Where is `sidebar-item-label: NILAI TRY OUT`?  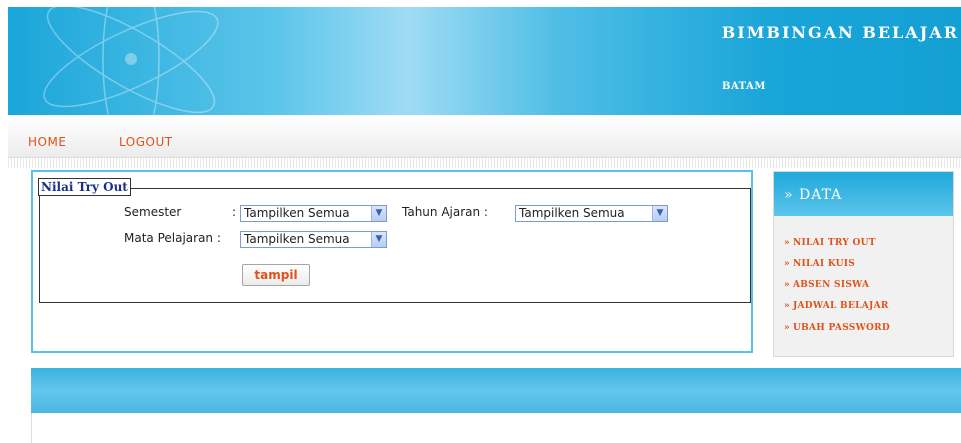
sidebar-item-label: NILAI TRY OUT is located at coordinates (834, 243).